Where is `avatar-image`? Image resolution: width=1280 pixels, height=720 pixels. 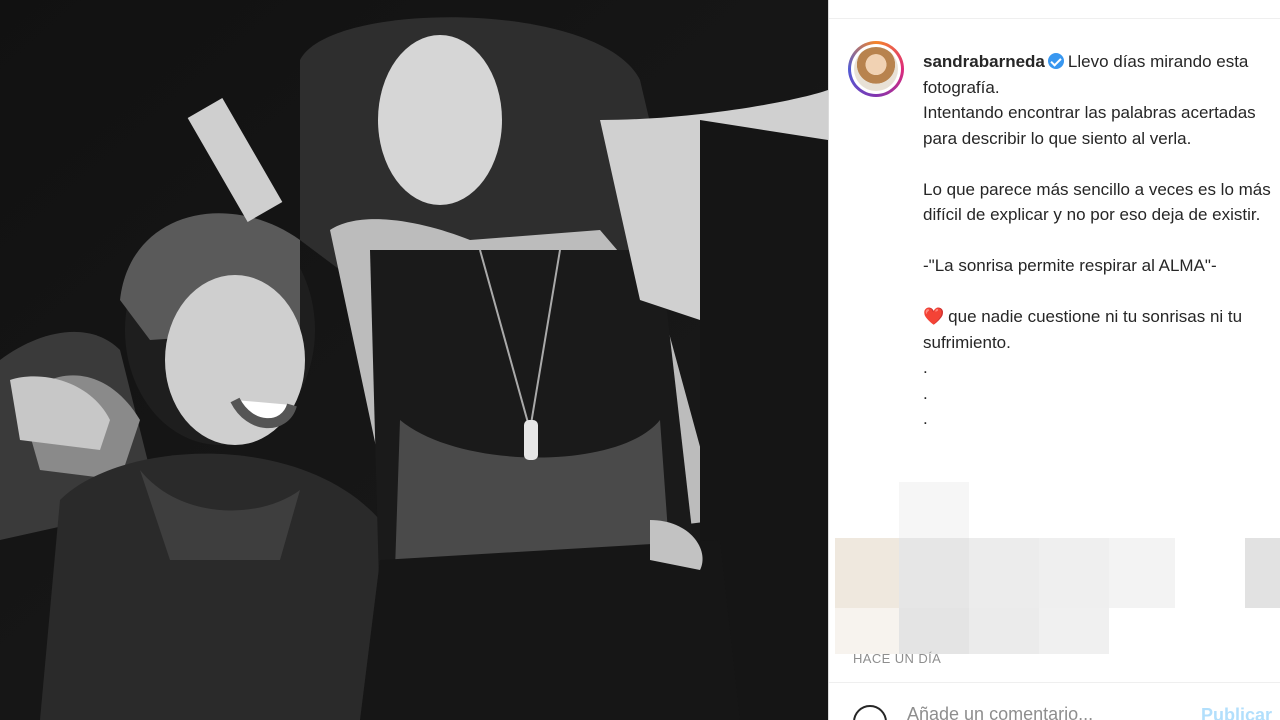 avatar-image is located at coordinates (876, 69).